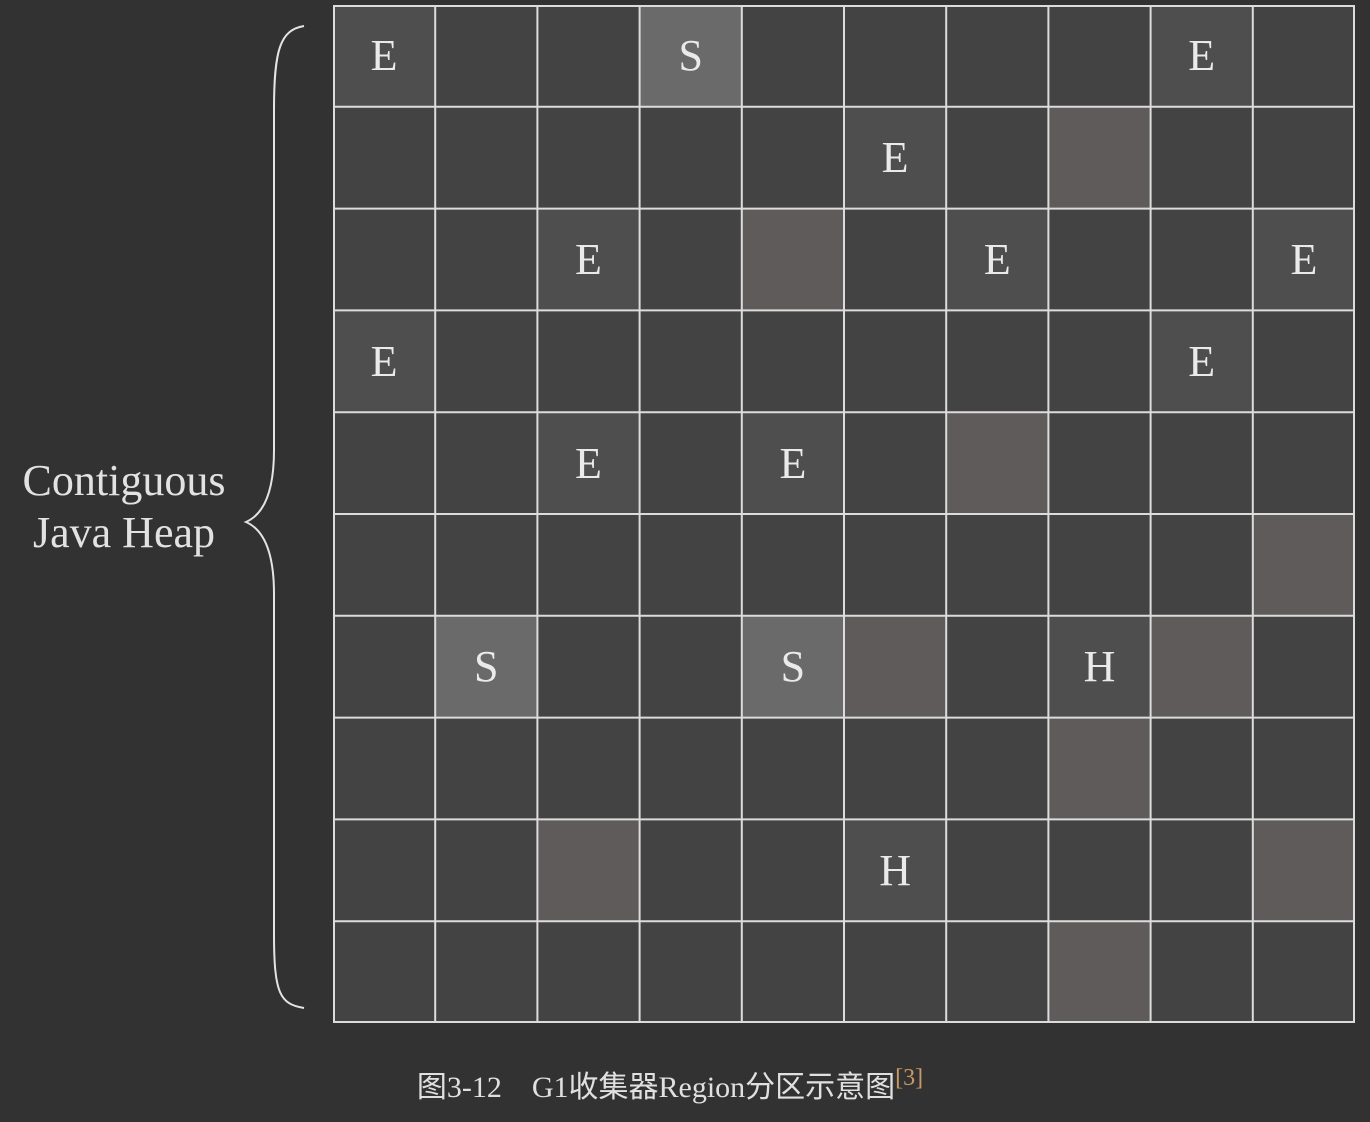  I want to click on figure-caption: 图3-12 G1收集器Region分区示意图[3], so click(670, 1084).